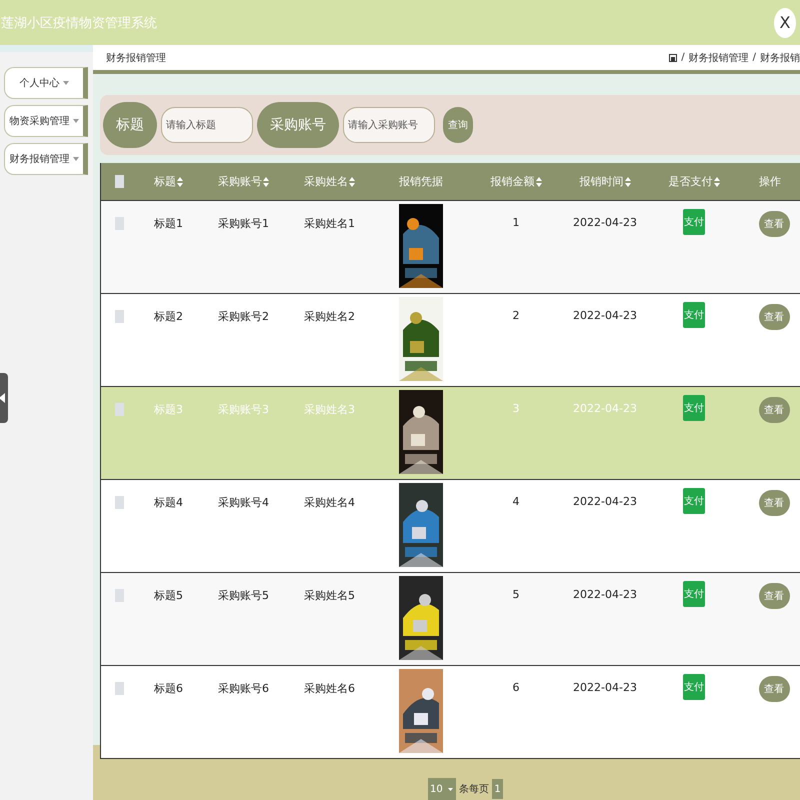 This screenshot has width=800, height=800. What do you see at coordinates (174, 181) in the screenshot?
I see `column-header: 标题` at bounding box center [174, 181].